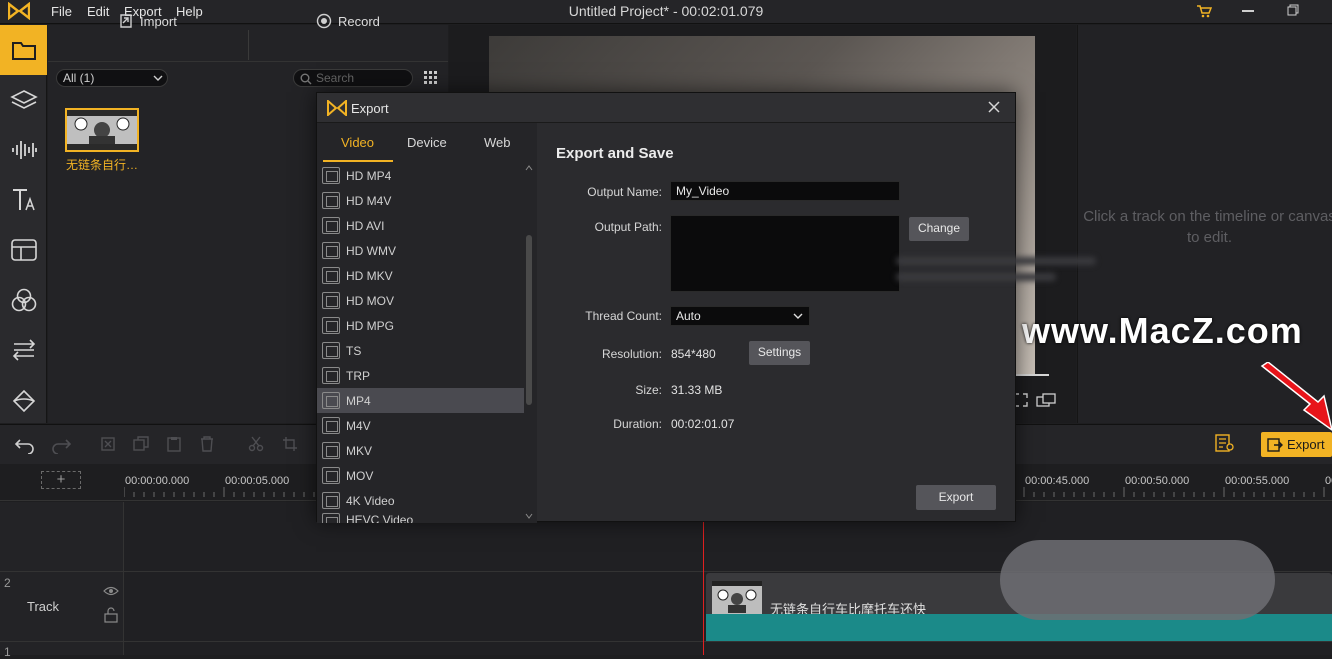 The width and height of the screenshot is (1332, 659). Describe the element at coordinates (420, 518) in the screenshot. I see `format-item: HEVC Video` at that location.